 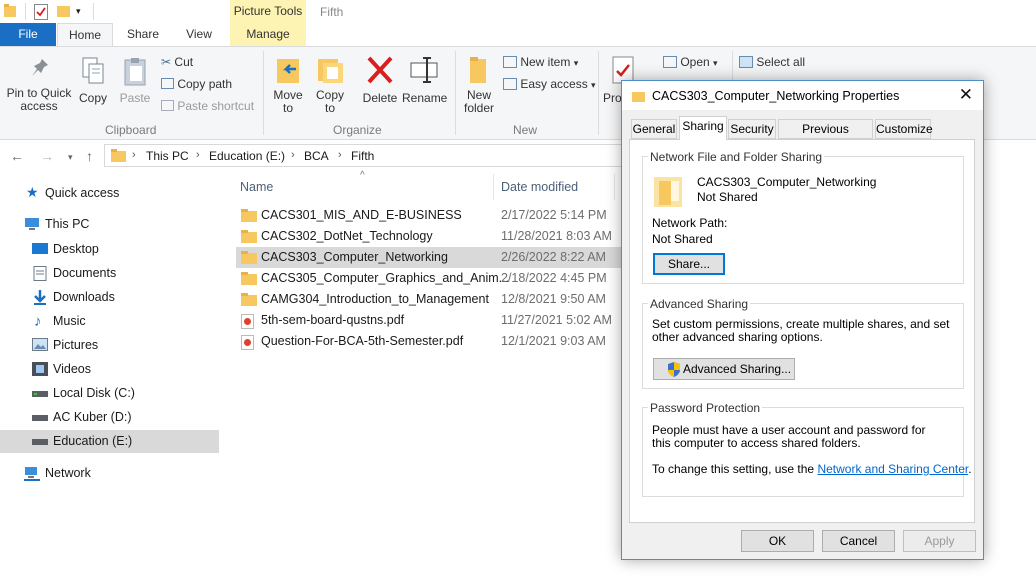 What do you see at coordinates (85, 35) in the screenshot?
I see `tab-home: Home` at bounding box center [85, 35].